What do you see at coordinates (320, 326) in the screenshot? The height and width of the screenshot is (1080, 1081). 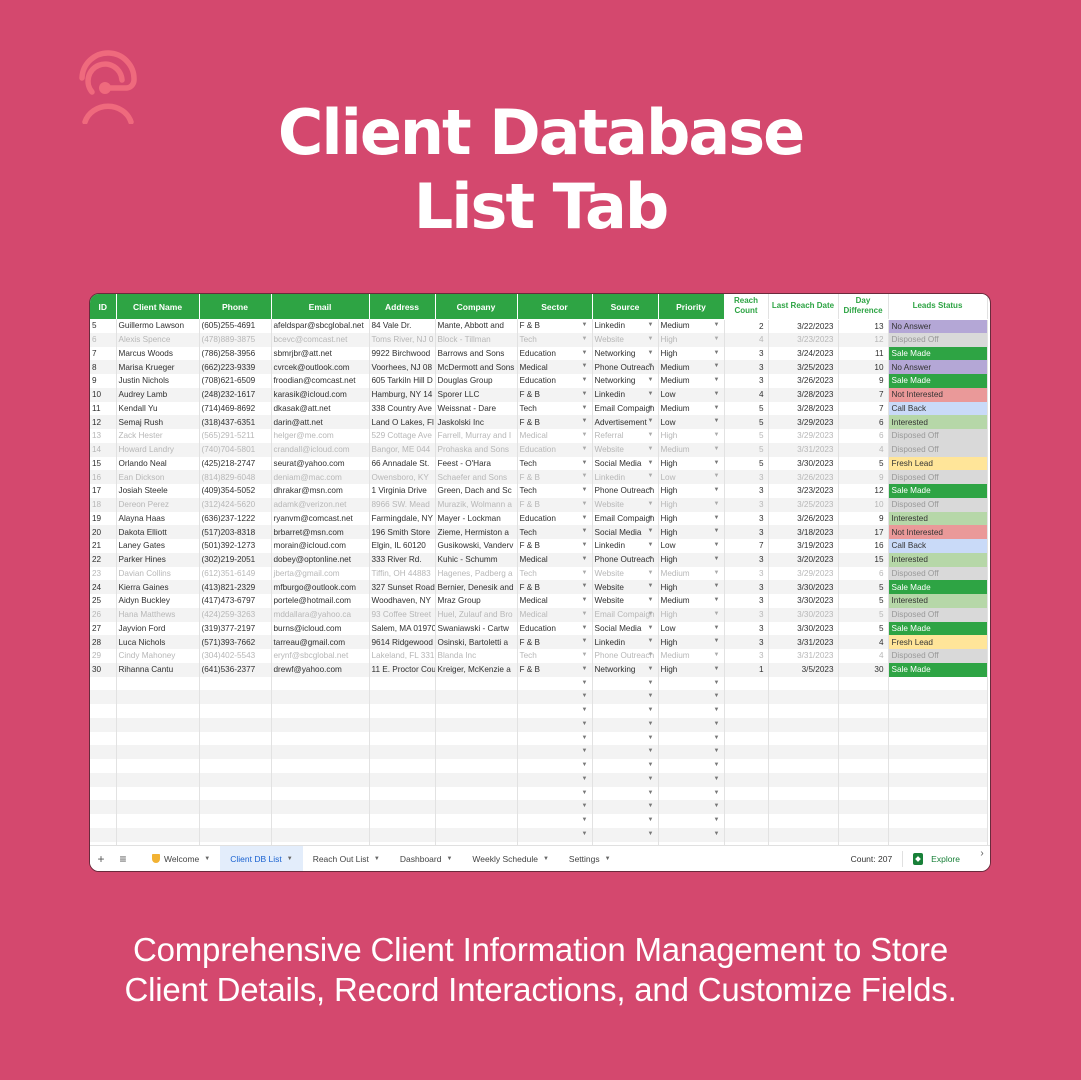 I see `email-cell: afeldspar@sbcglobal.net` at bounding box center [320, 326].